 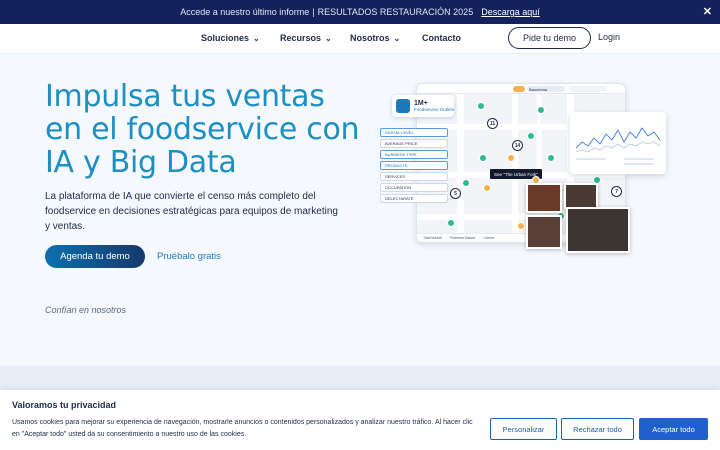 I want to click on outlets-label: Foodservice Outlets, so click(x=434, y=109).